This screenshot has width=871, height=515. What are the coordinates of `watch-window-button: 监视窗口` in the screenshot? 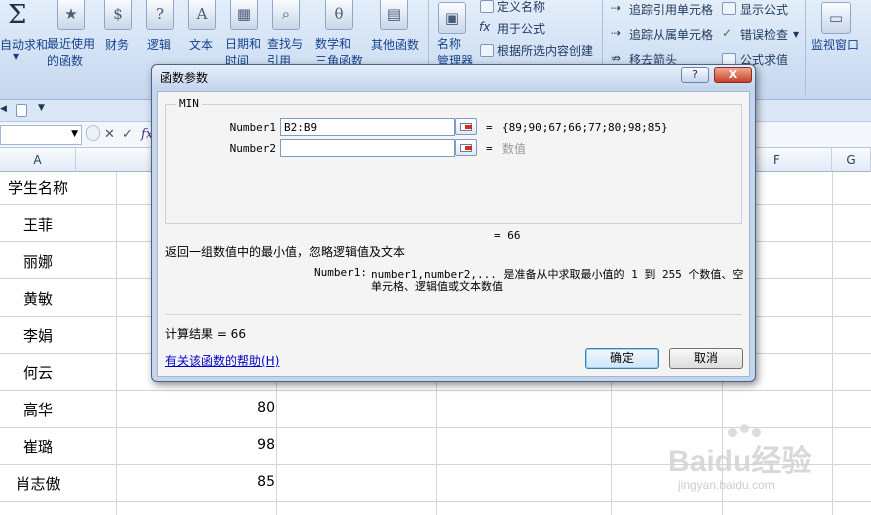 It's located at (835, 44).